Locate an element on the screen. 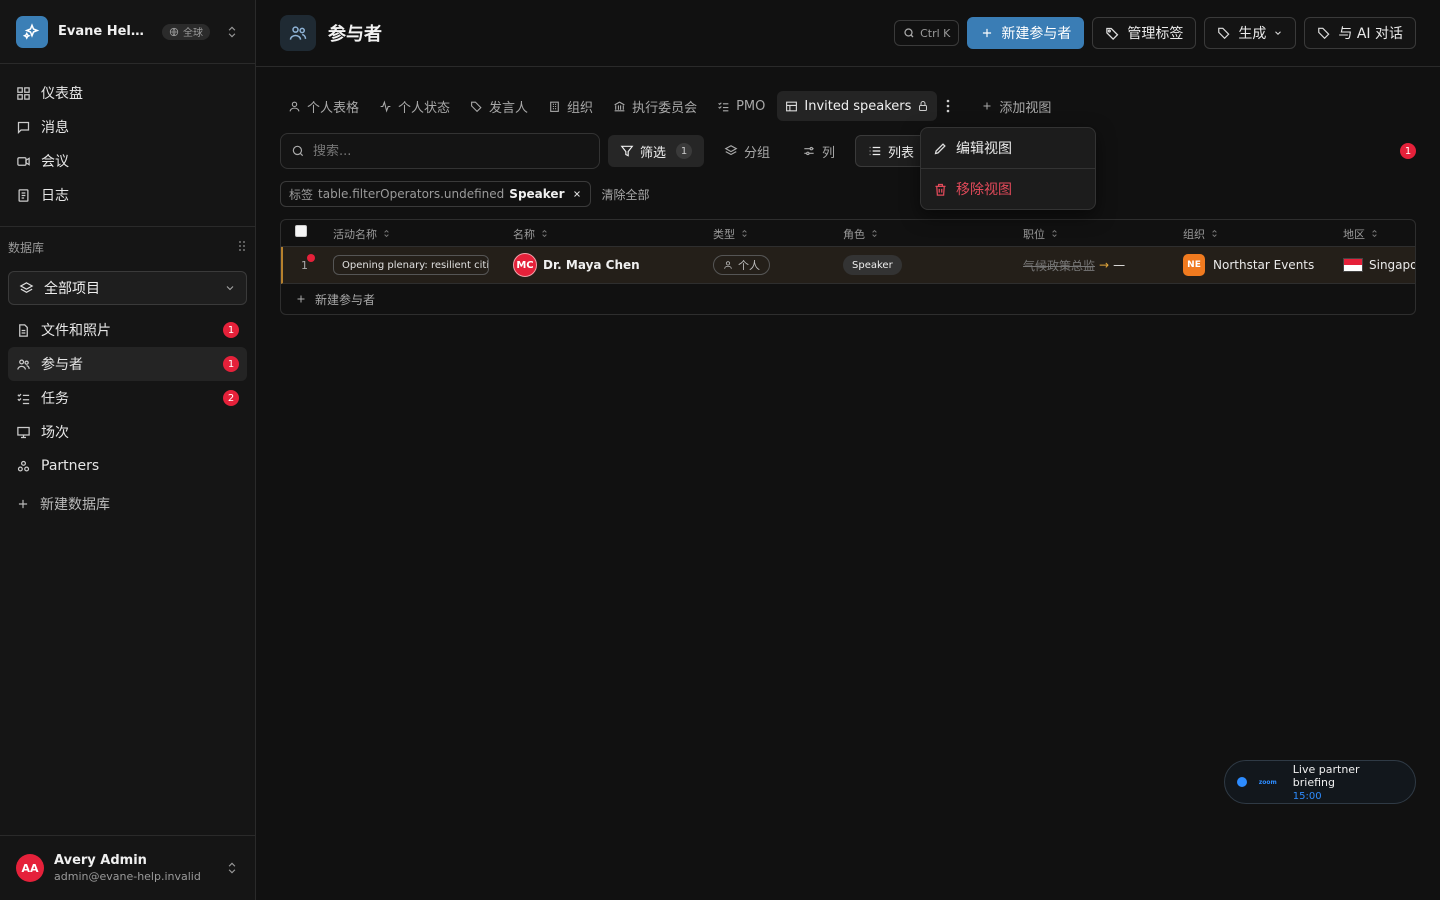 This screenshot has width=1440, height=900. tab-person-table: 个人表格 is located at coordinates (323, 106).